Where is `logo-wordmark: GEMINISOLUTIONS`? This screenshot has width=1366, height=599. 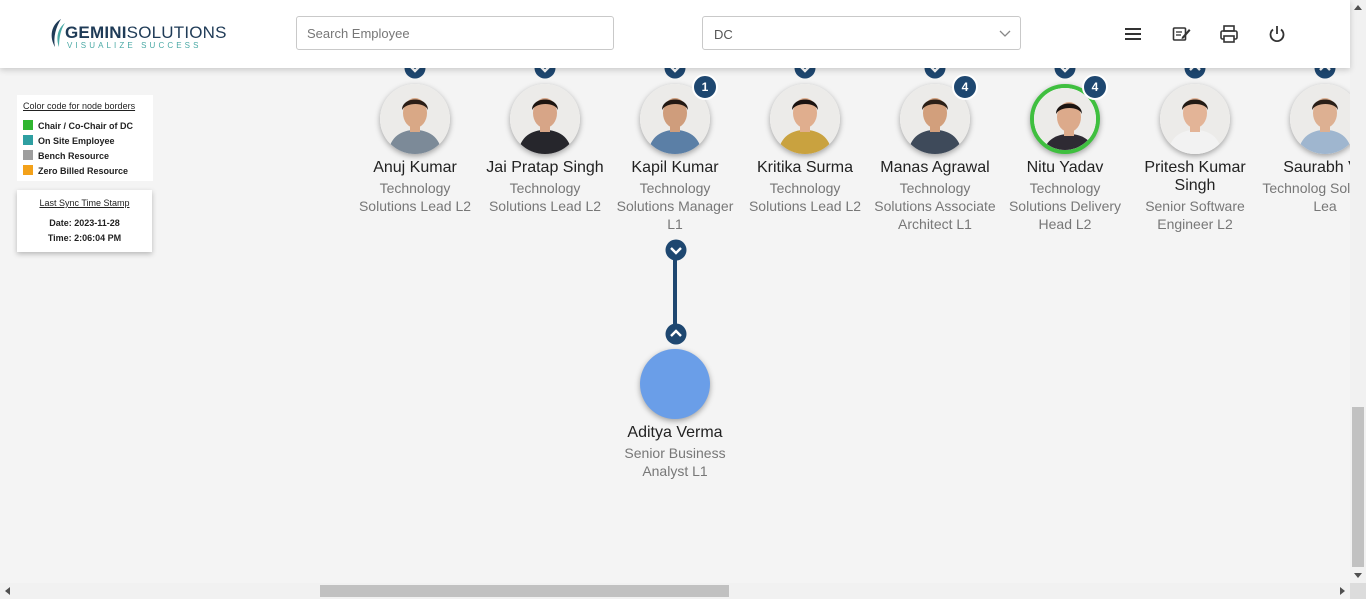
logo-wordmark: GEMINISOLUTIONS is located at coordinates (146, 32).